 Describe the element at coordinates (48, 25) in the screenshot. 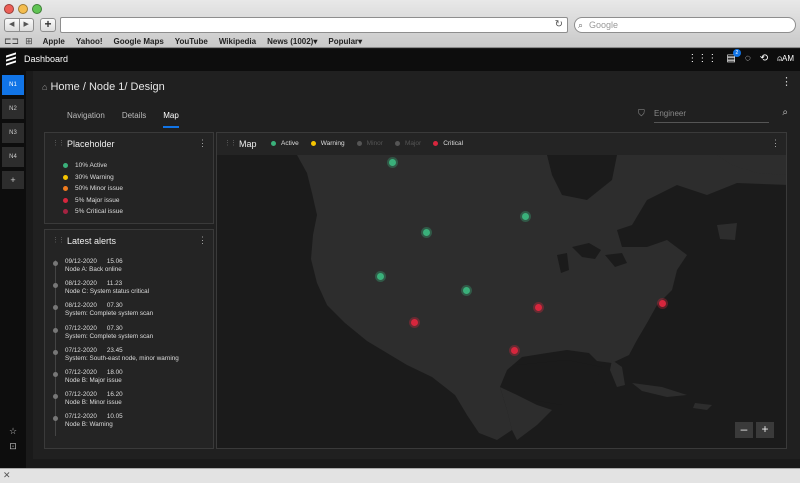

I see `new-tab-button: +` at that location.